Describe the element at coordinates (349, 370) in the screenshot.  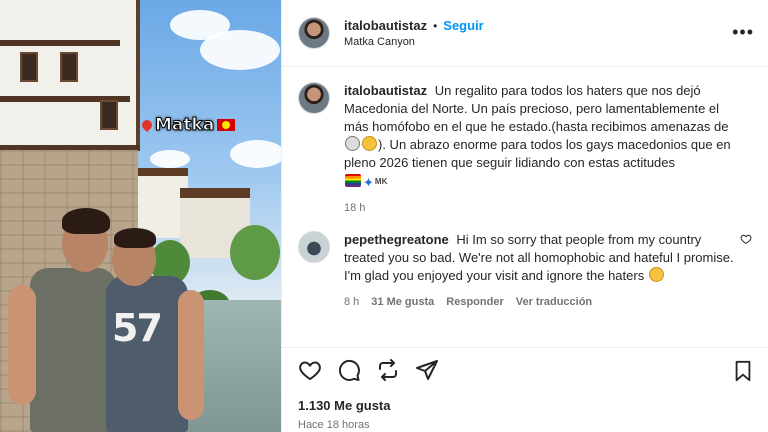
I see `comment-bubble-icon` at that location.